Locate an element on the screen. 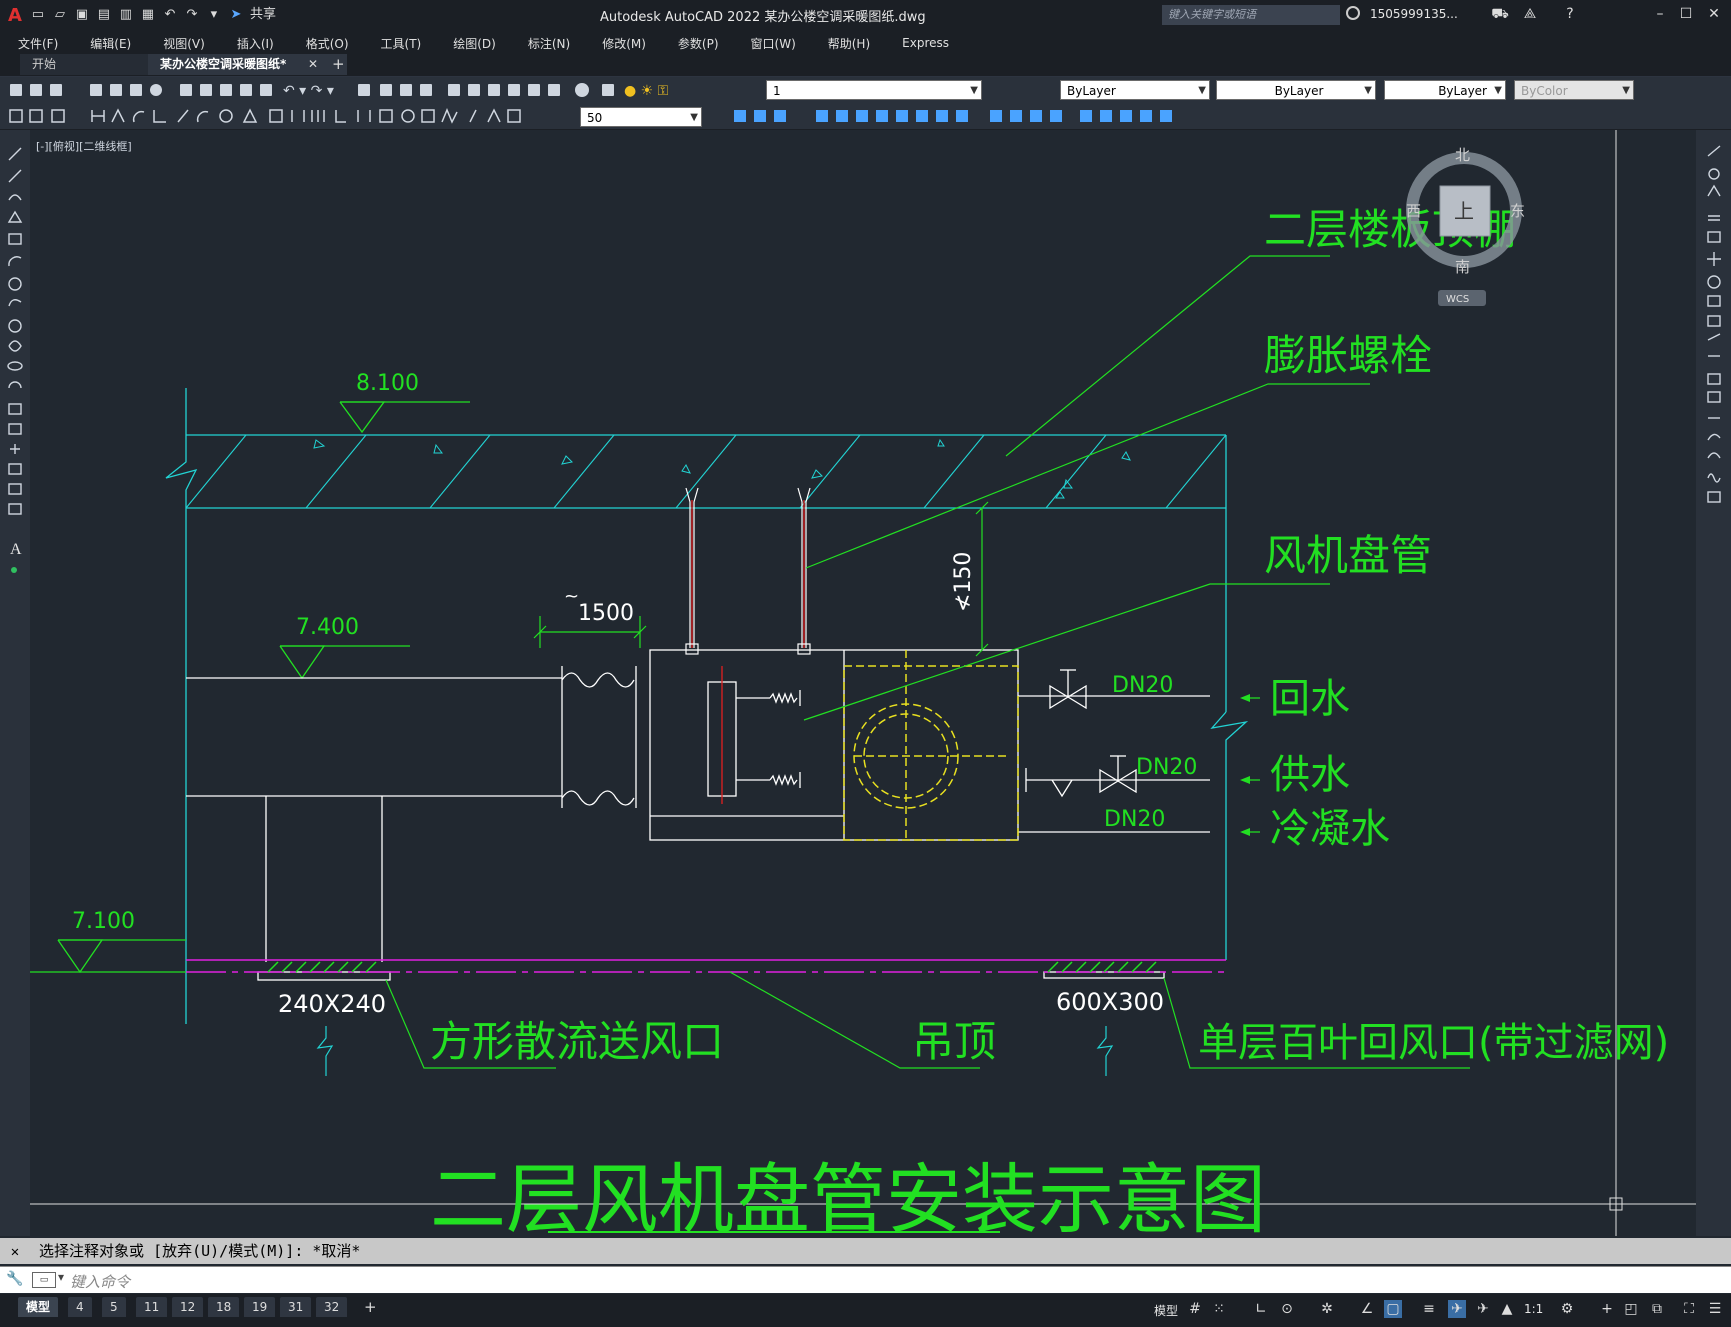 The height and width of the screenshot is (1327, 1731). draw-tool-icons: A is located at coordinates (15, 360).